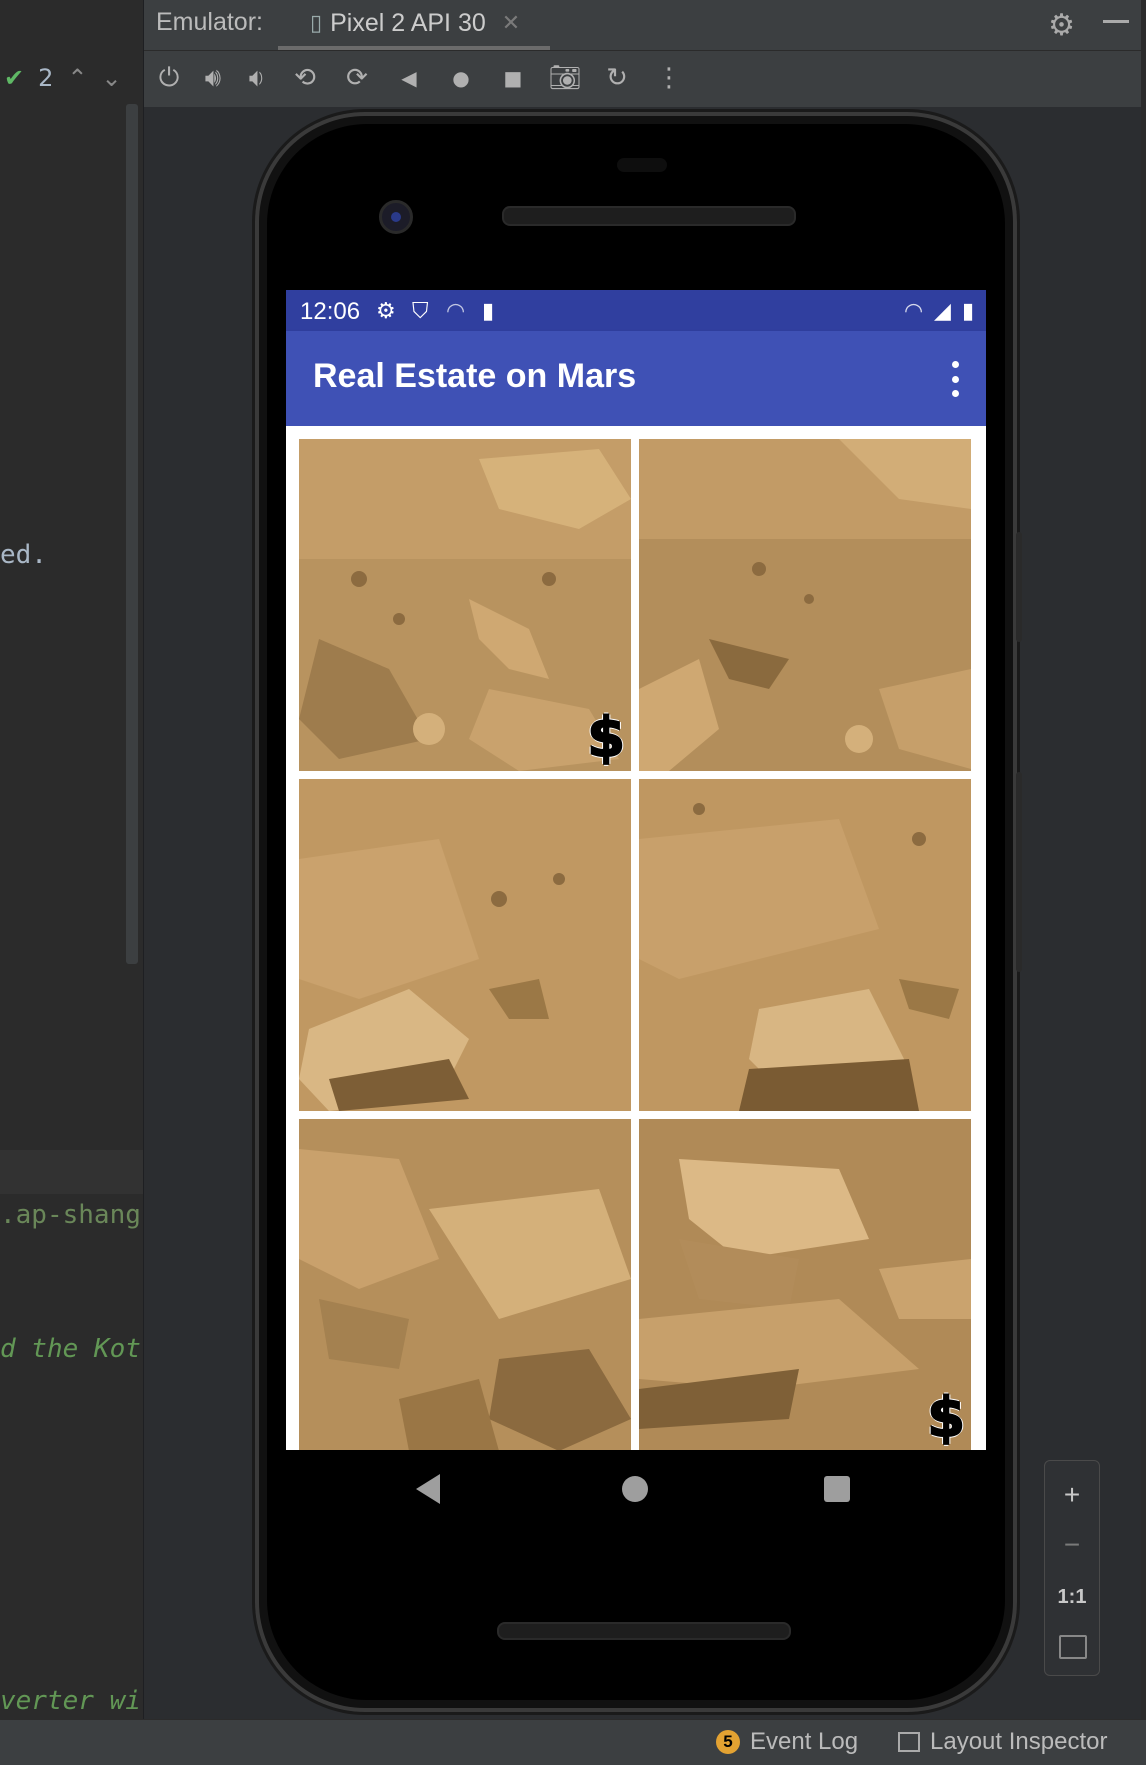 The image size is (1146, 1765). I want to click on volume-up-icon: 🔊︎, so click(213, 78).